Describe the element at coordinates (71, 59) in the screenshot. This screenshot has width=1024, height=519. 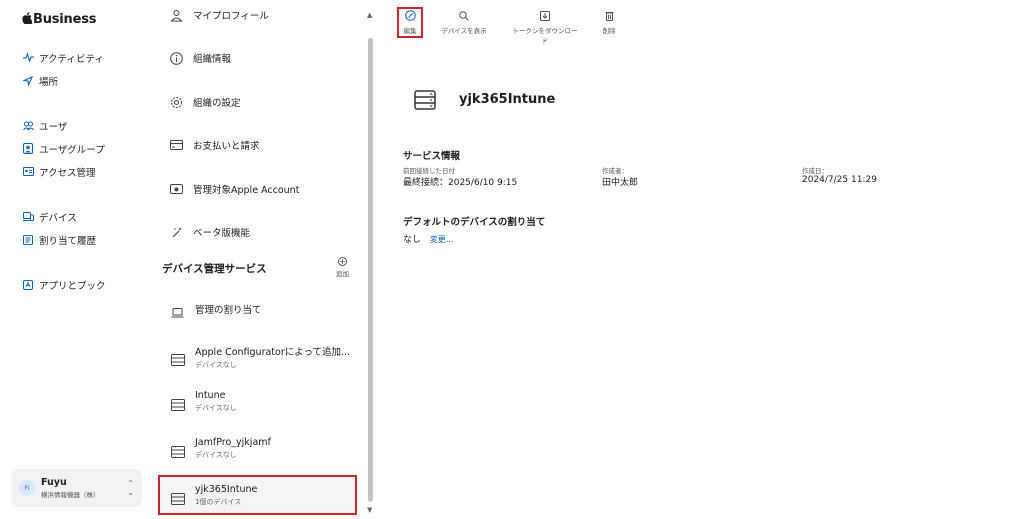
I see `sidebar-item-label: アクティビティ` at that location.